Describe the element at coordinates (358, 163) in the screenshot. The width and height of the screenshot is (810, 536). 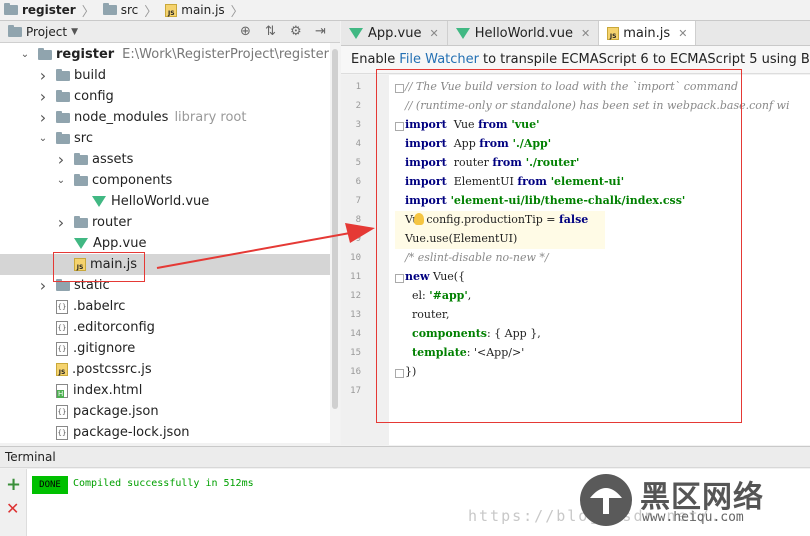
I see `line-number: 5` at that location.